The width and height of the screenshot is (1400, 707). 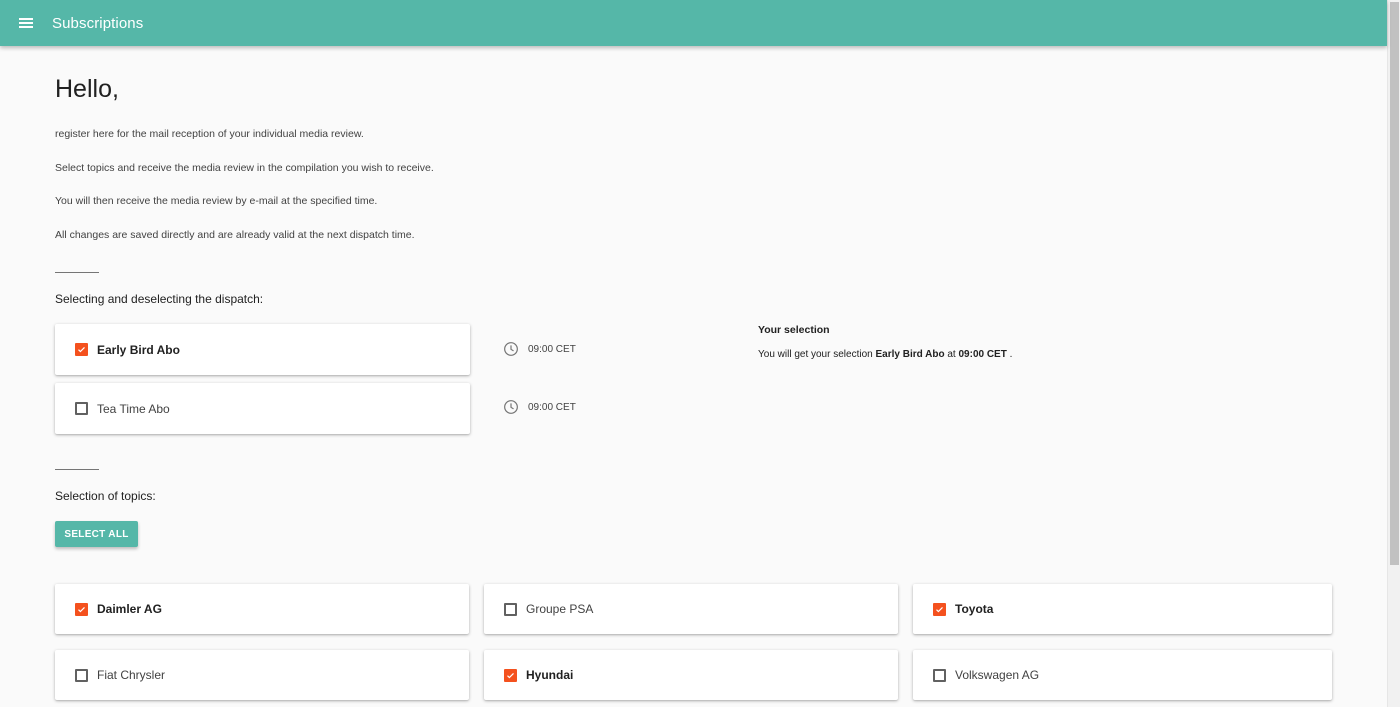 What do you see at coordinates (133, 408) in the screenshot?
I see `dispatch-label: Tea Time Abo` at bounding box center [133, 408].